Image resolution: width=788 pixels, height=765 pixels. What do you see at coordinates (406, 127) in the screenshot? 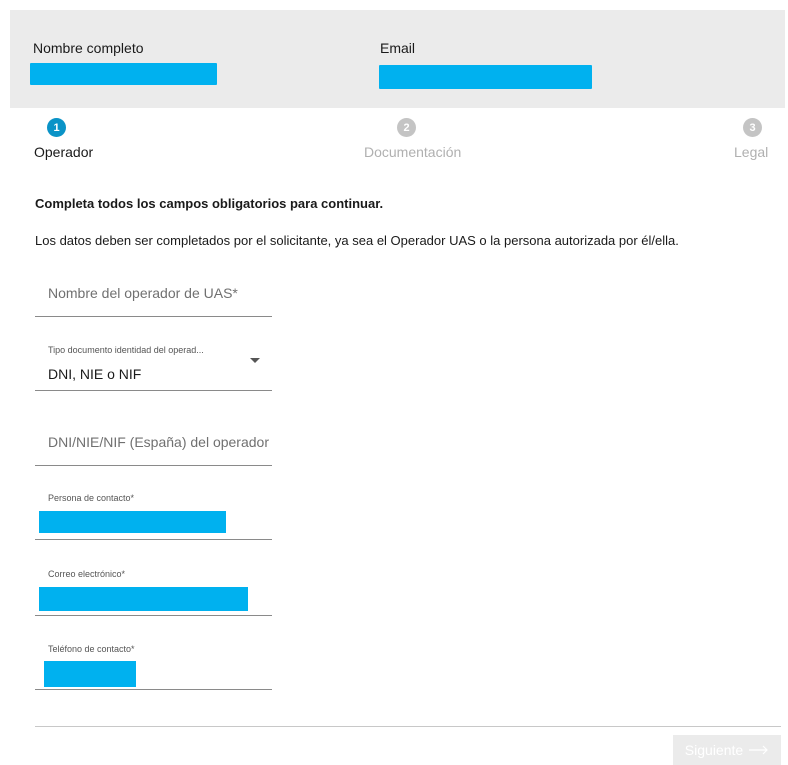
I see `step-number-2: 2` at bounding box center [406, 127].